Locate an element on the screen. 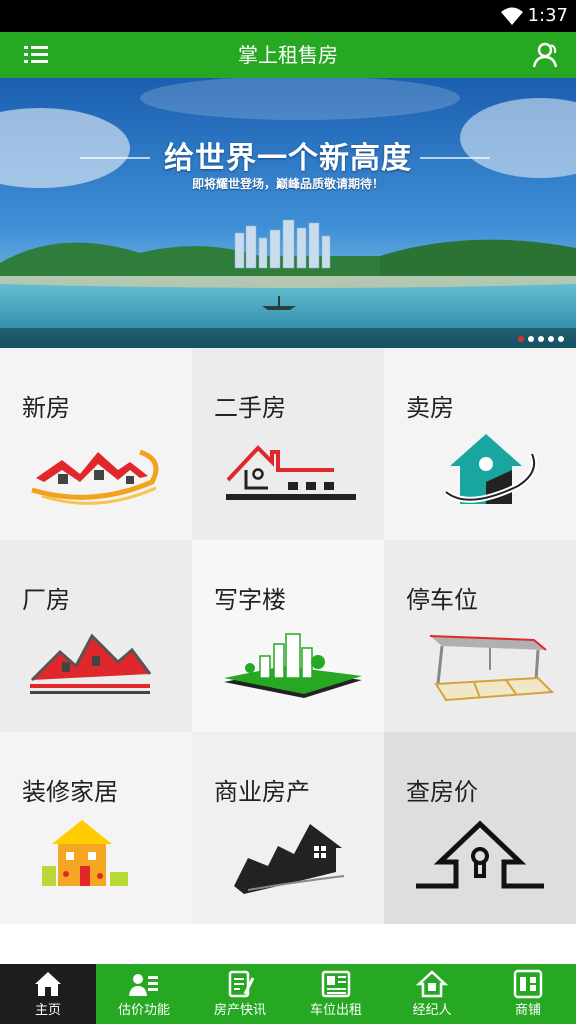 This screenshot has height=1024, width=576. user-icon is located at coordinates (546, 55).